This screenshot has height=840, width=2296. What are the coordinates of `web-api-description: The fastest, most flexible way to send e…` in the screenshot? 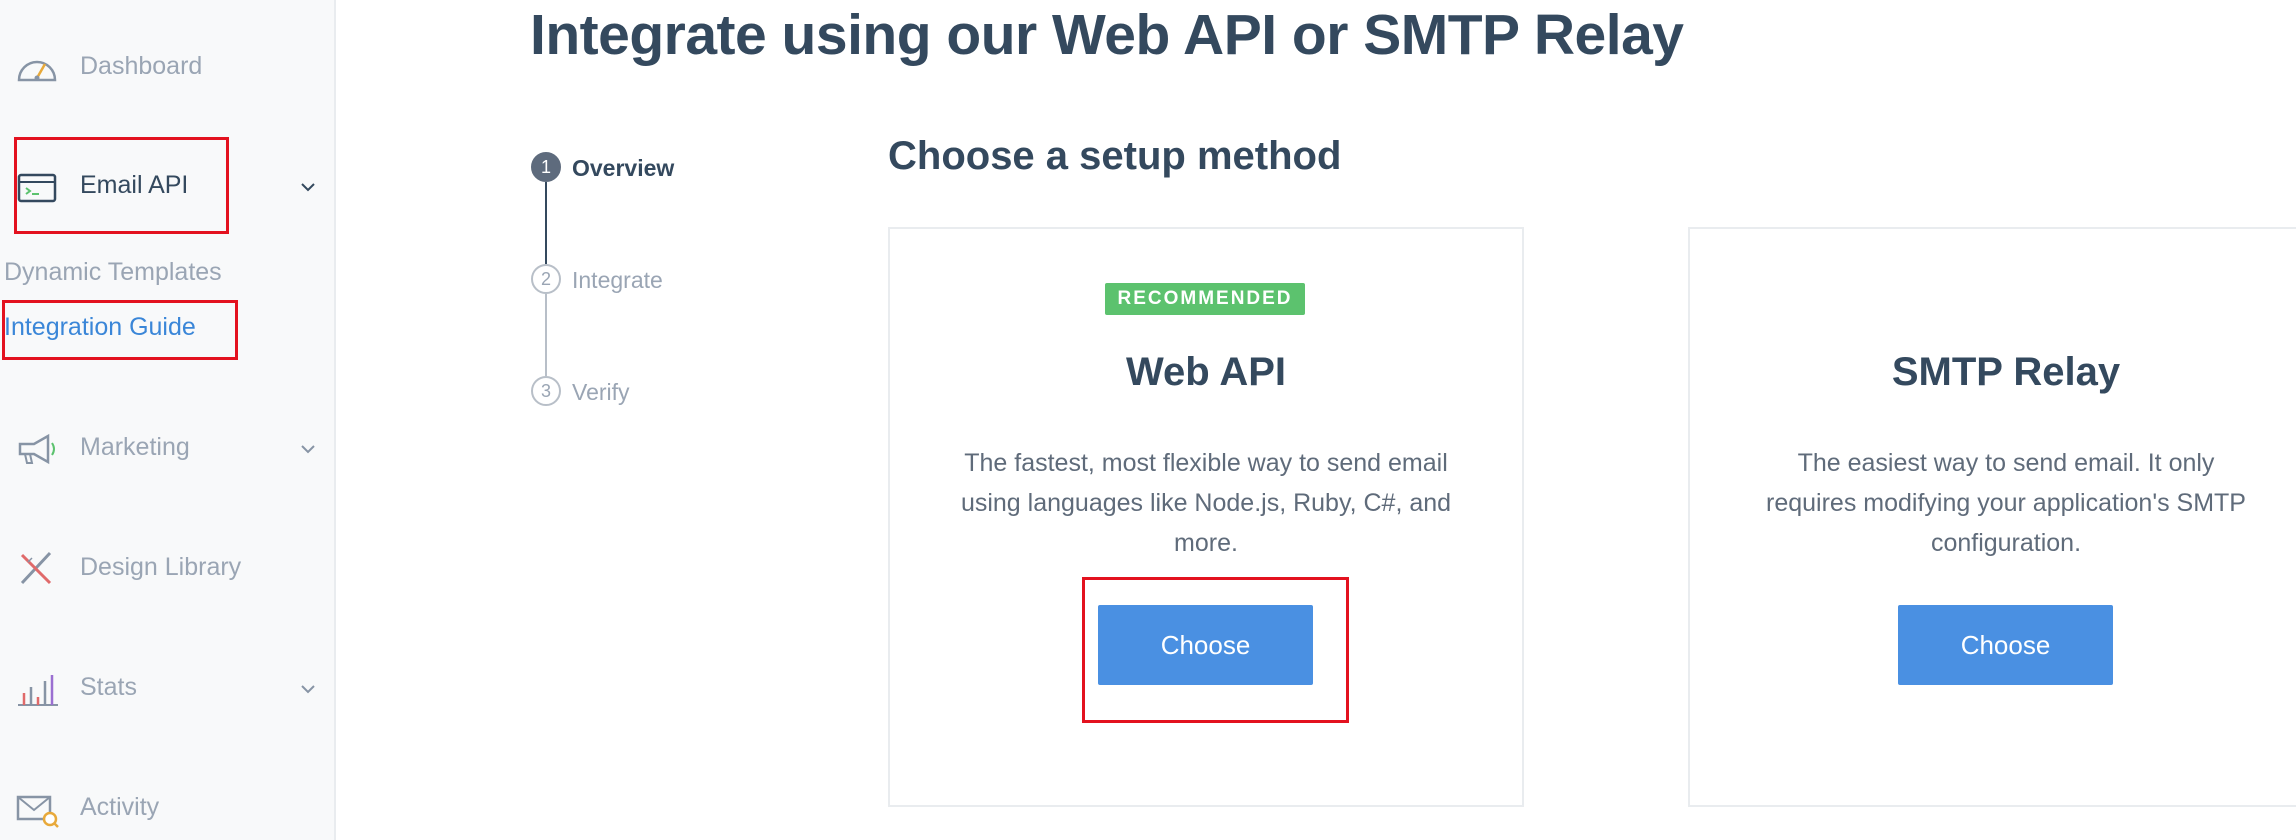 It's located at (1206, 503).